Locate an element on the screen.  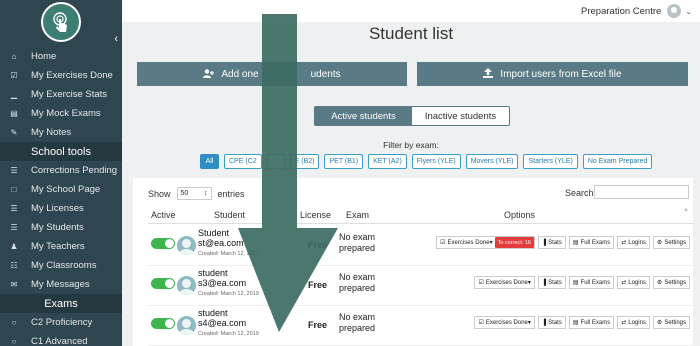
tab-inactive-students: Inactive students is located at coordinates (460, 116).